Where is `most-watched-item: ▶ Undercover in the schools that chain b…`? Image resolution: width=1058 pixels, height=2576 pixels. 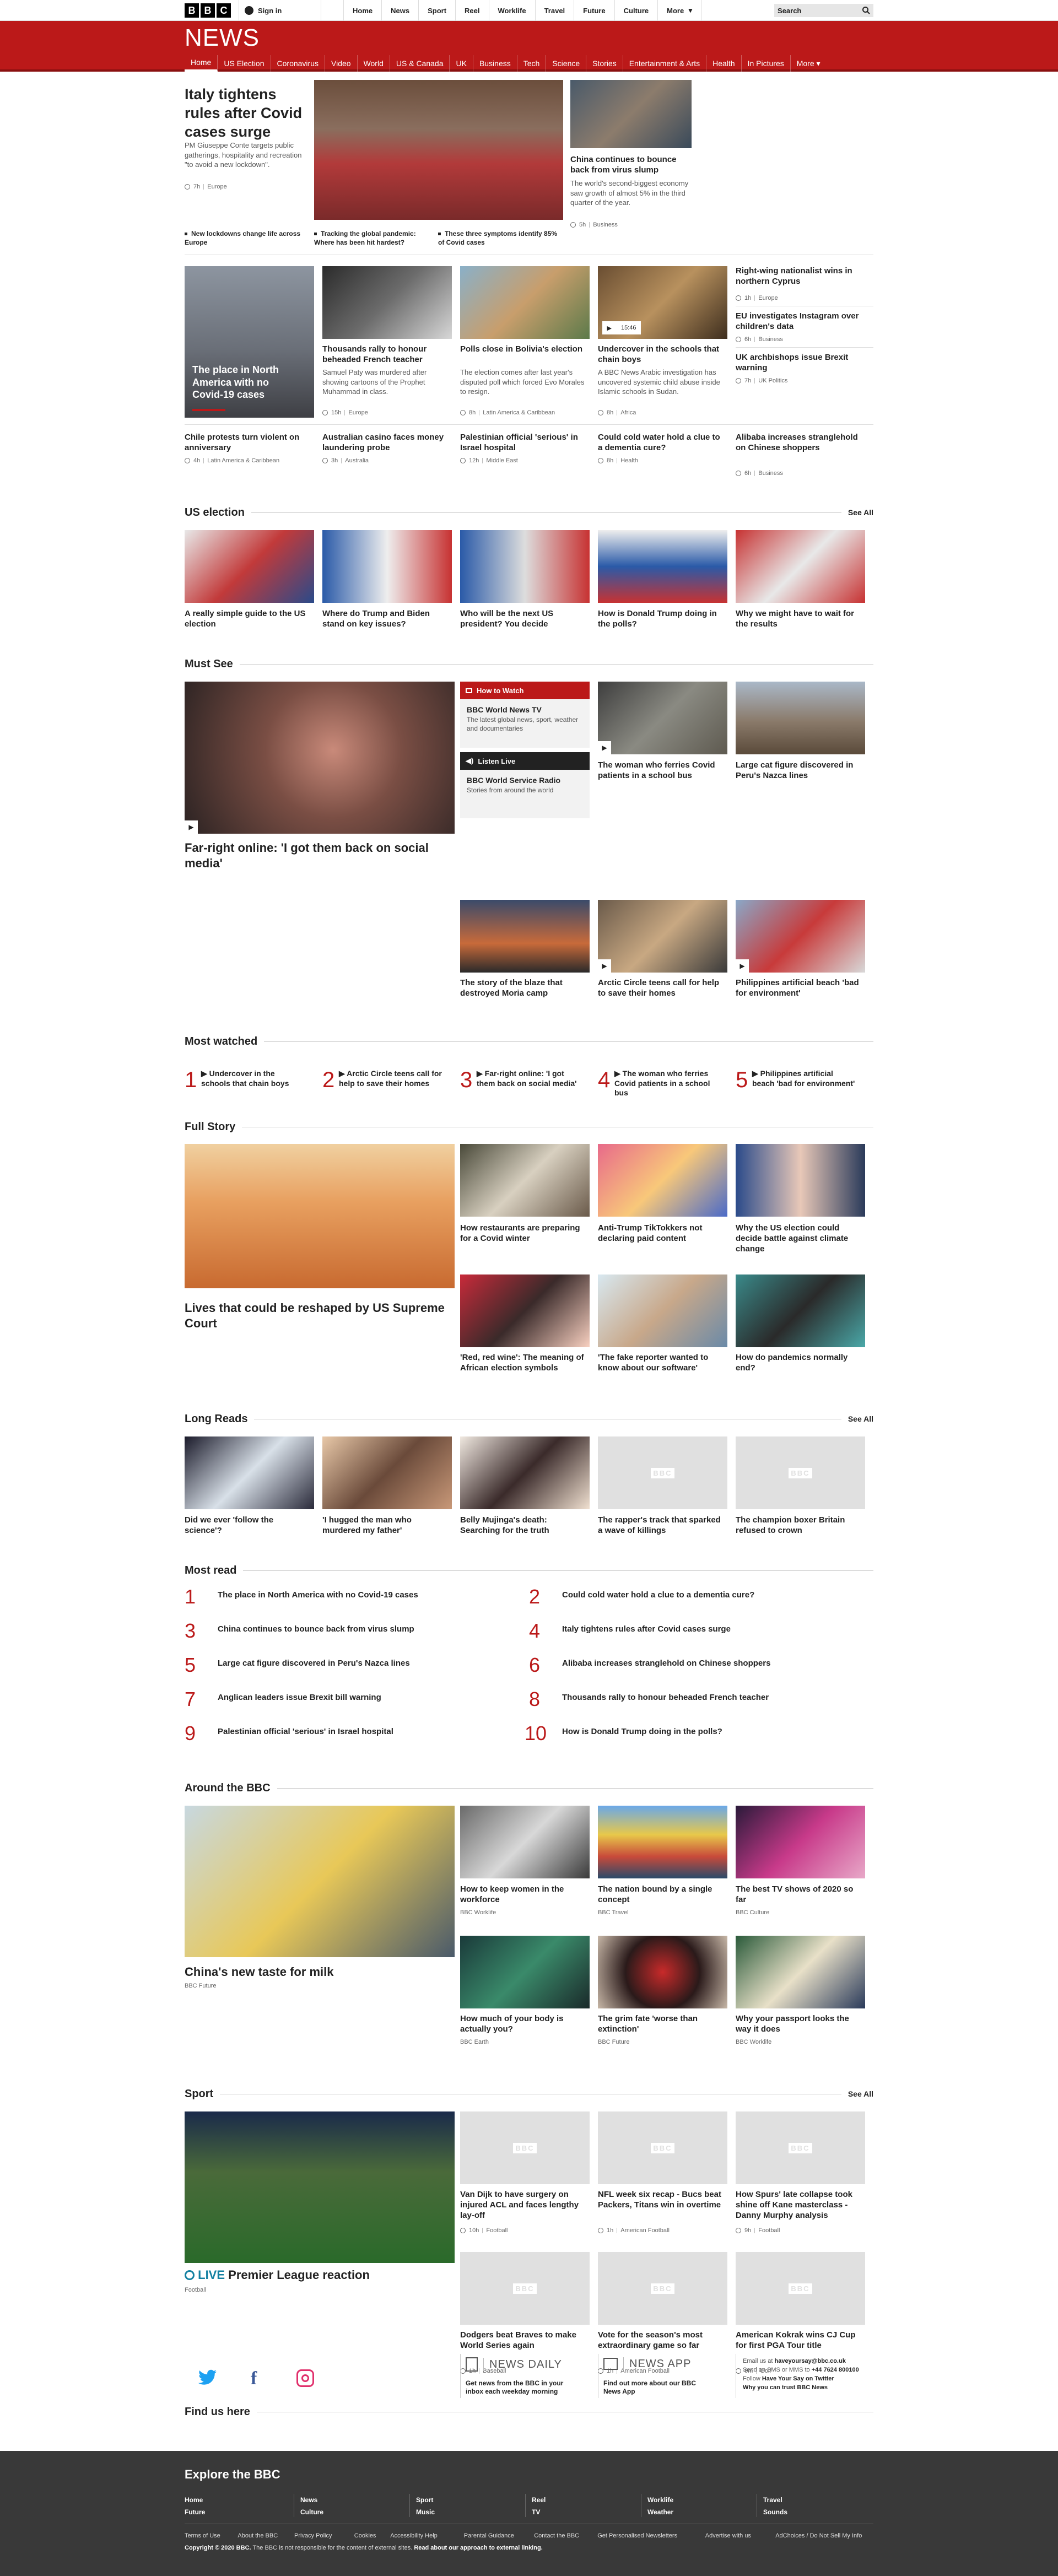 most-watched-item: ▶ Undercover in the schools that chain b… is located at coordinates (253, 1078).